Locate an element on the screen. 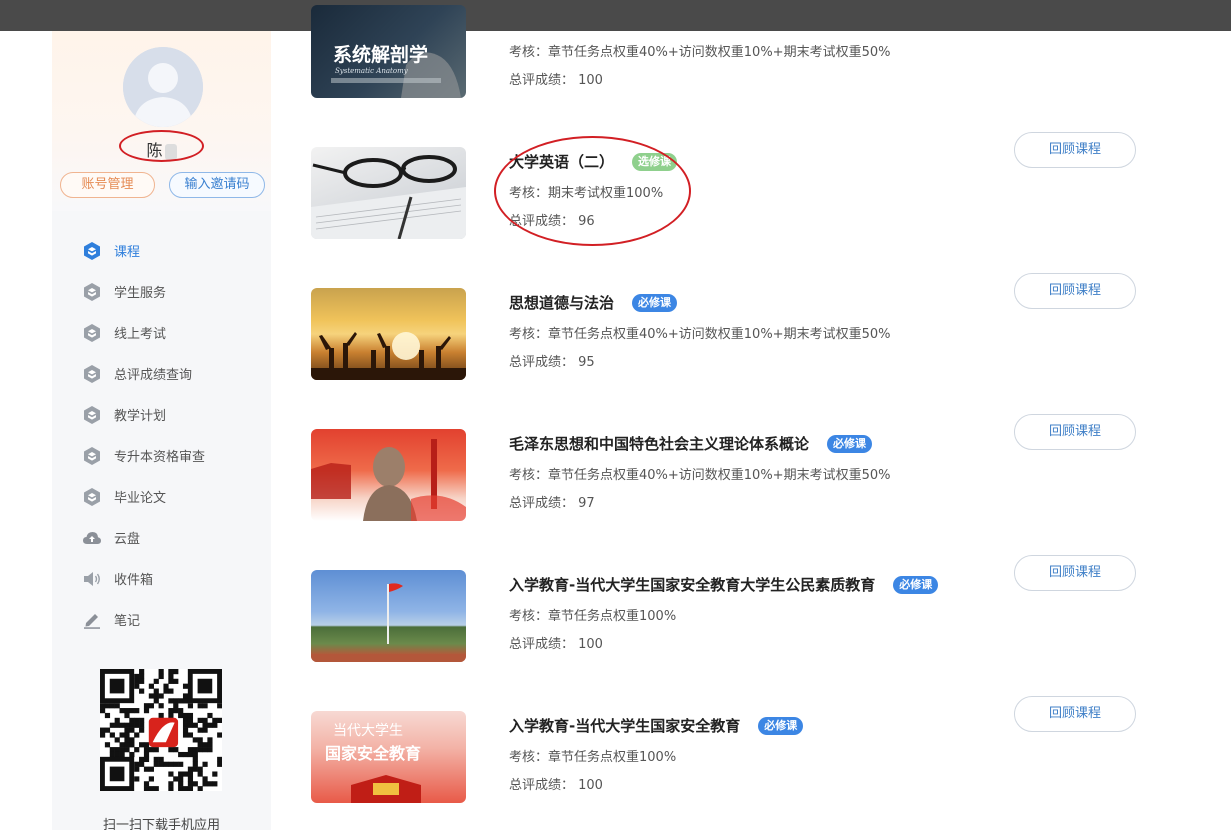  sidebar-item-label: 专升本资格审查 is located at coordinates (160, 457).